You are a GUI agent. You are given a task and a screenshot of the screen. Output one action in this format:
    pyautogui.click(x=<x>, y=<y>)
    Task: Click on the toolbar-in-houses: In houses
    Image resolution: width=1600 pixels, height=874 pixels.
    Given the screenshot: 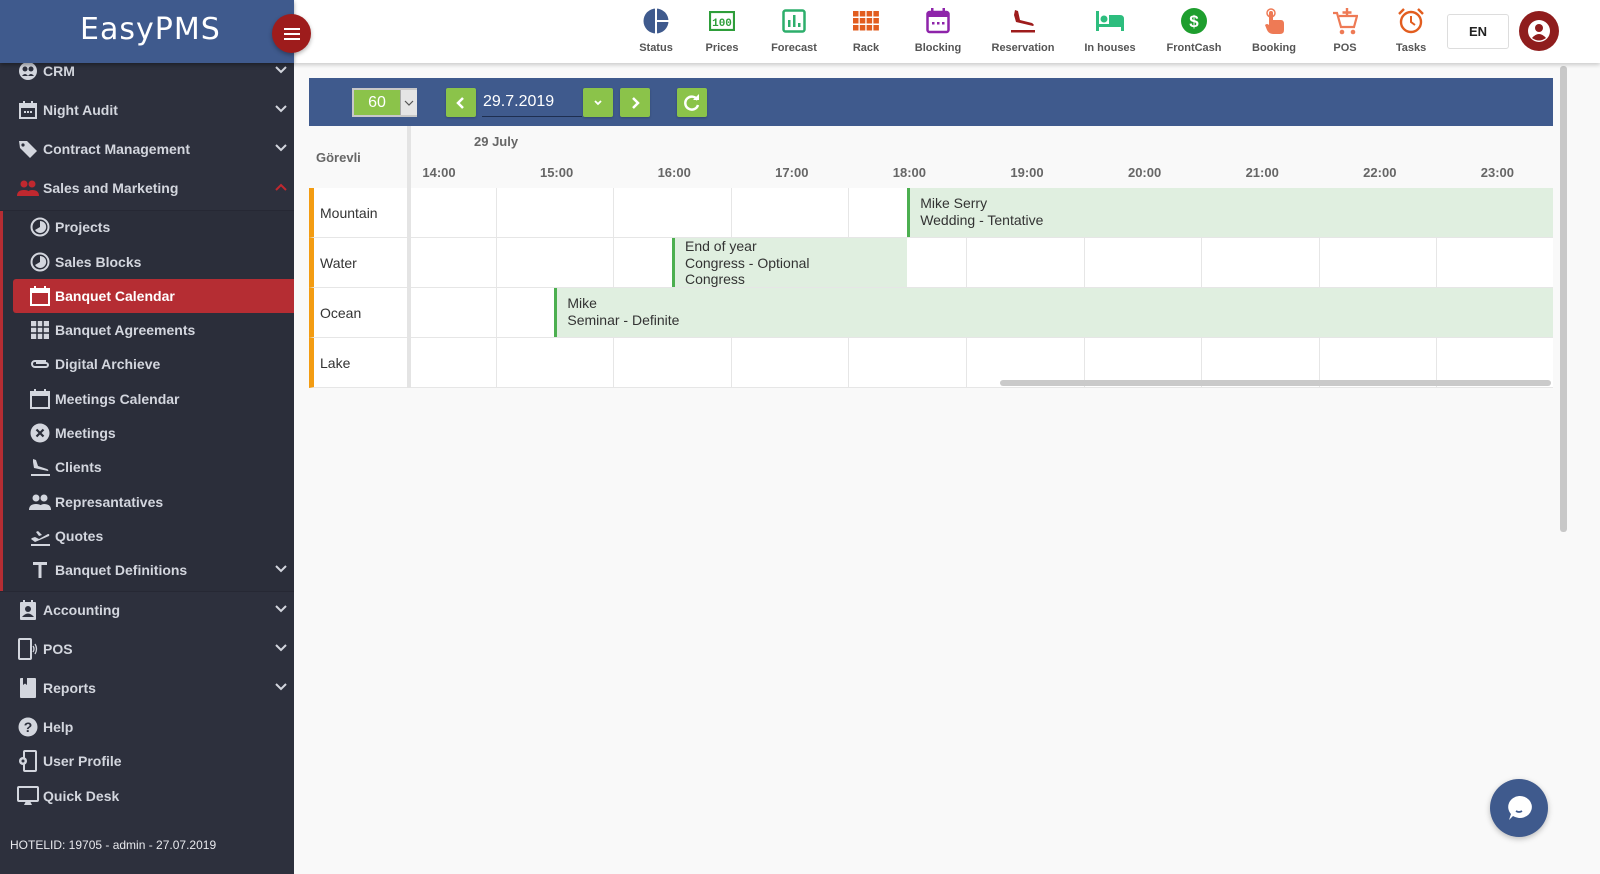 What is the action you would take?
    pyautogui.click(x=1110, y=32)
    